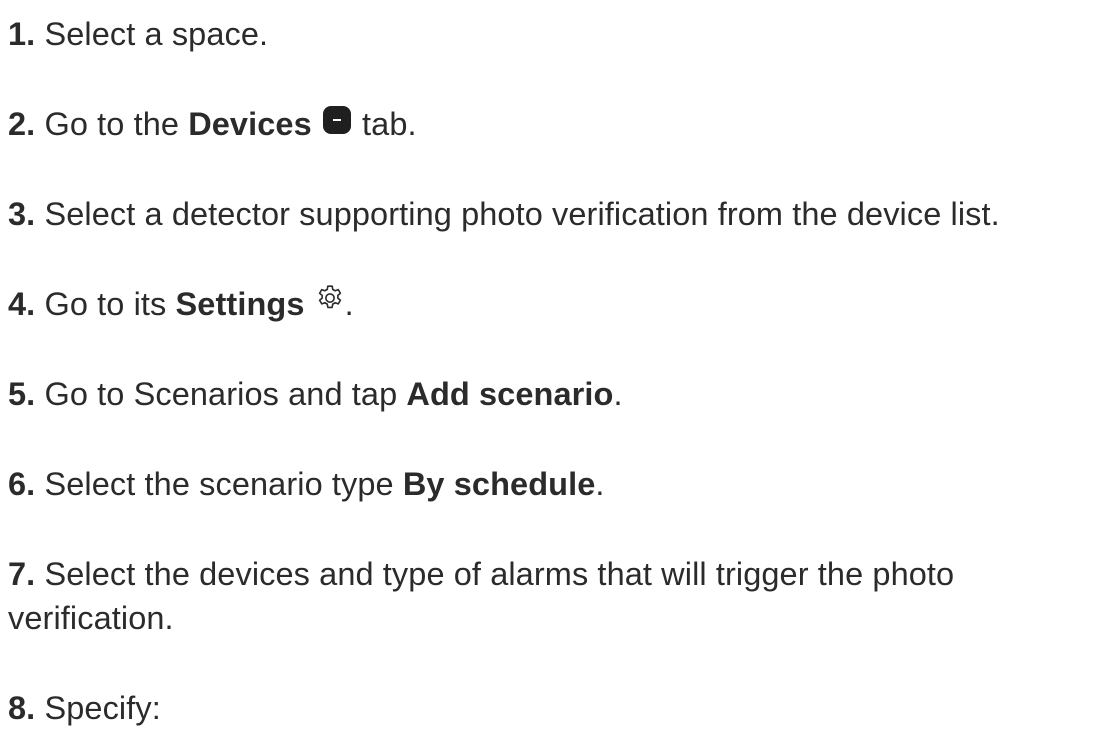 The height and width of the screenshot is (730, 1115). What do you see at coordinates (102, 708) in the screenshot?
I see `step-text: Specify:` at bounding box center [102, 708].